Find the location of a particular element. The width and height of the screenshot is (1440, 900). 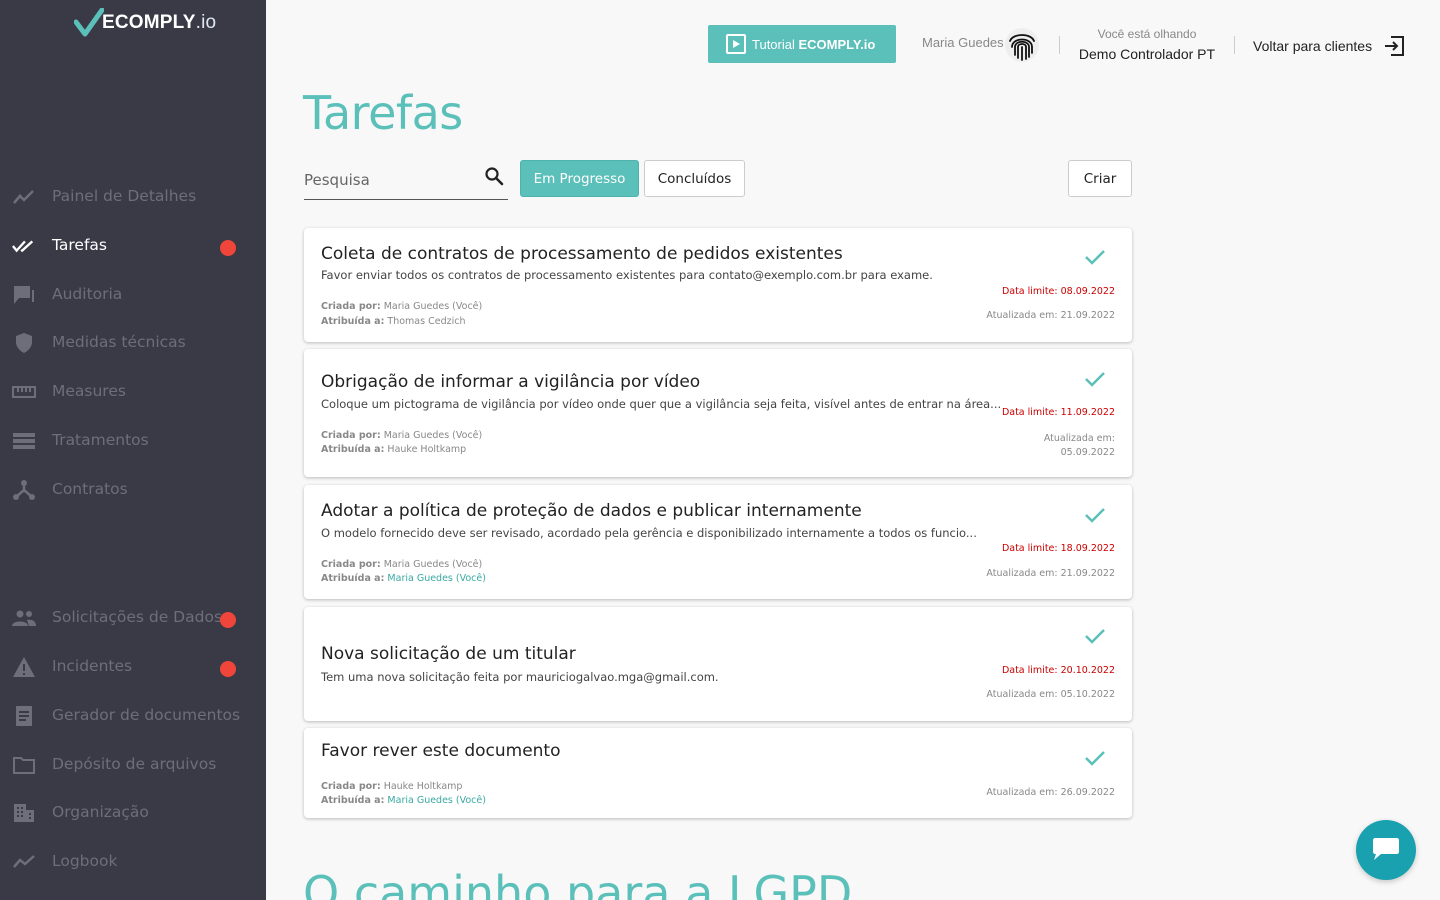

sidebar-item-label: Logbook is located at coordinates (85, 861).